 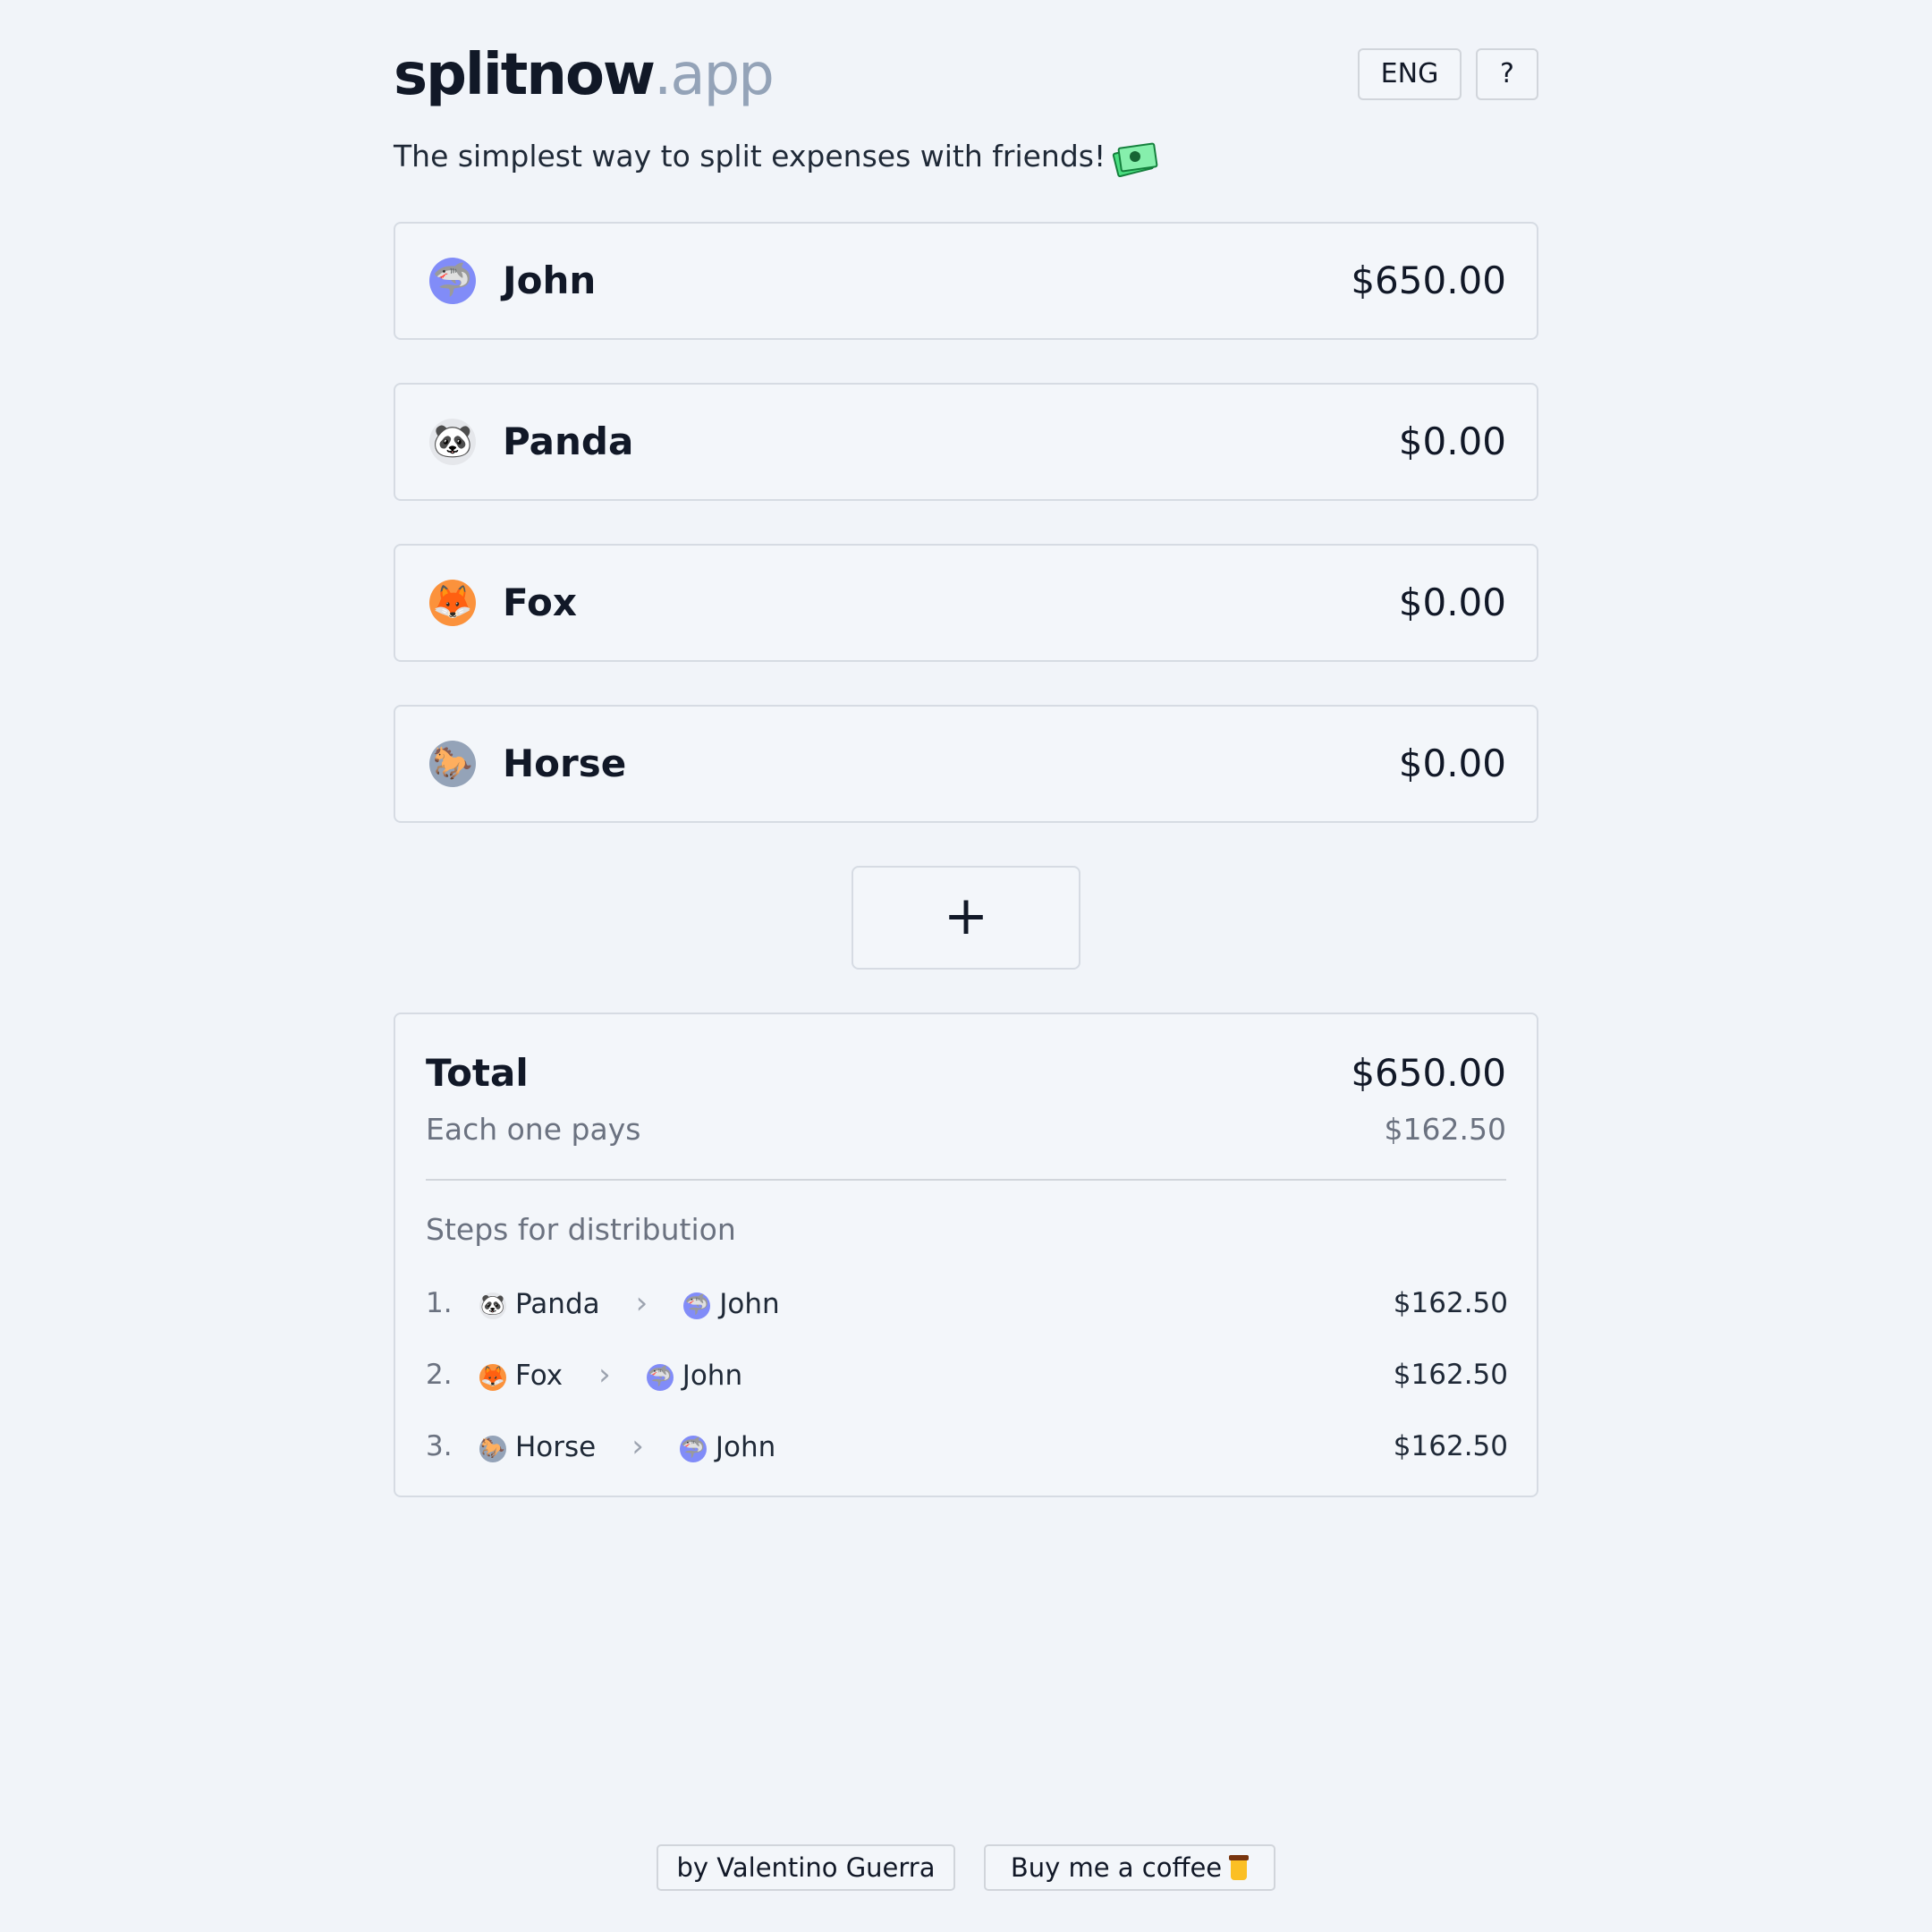 What do you see at coordinates (967, 1374) in the screenshot?
I see `step-row: 2. 🦊 Fox › 🦈 John $162.50` at bounding box center [967, 1374].